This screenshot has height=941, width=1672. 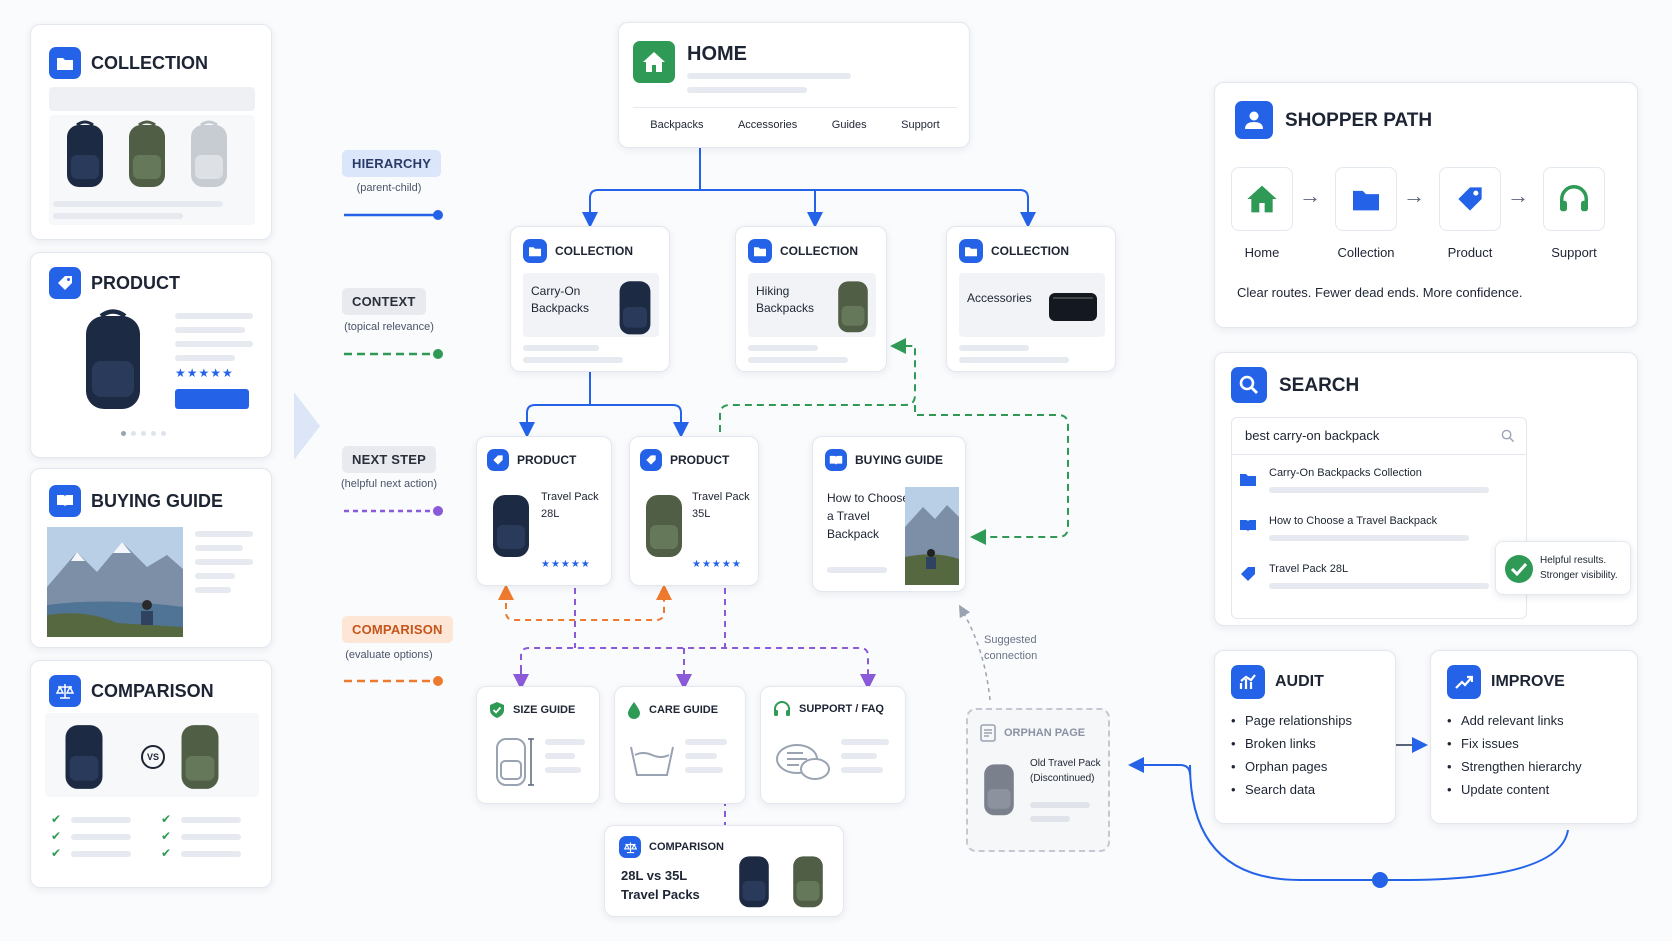 I want to click on path-step-support, so click(x=1574, y=199).